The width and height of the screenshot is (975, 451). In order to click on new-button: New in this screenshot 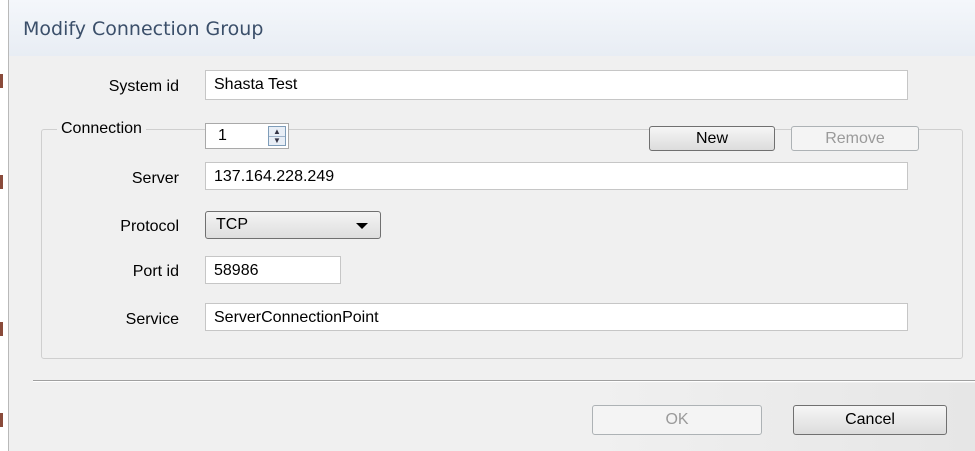, I will do `click(712, 138)`.